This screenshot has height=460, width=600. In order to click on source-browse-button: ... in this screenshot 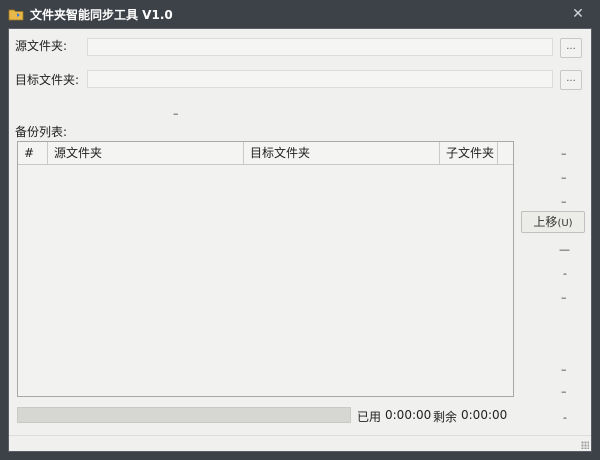, I will do `click(571, 48)`.